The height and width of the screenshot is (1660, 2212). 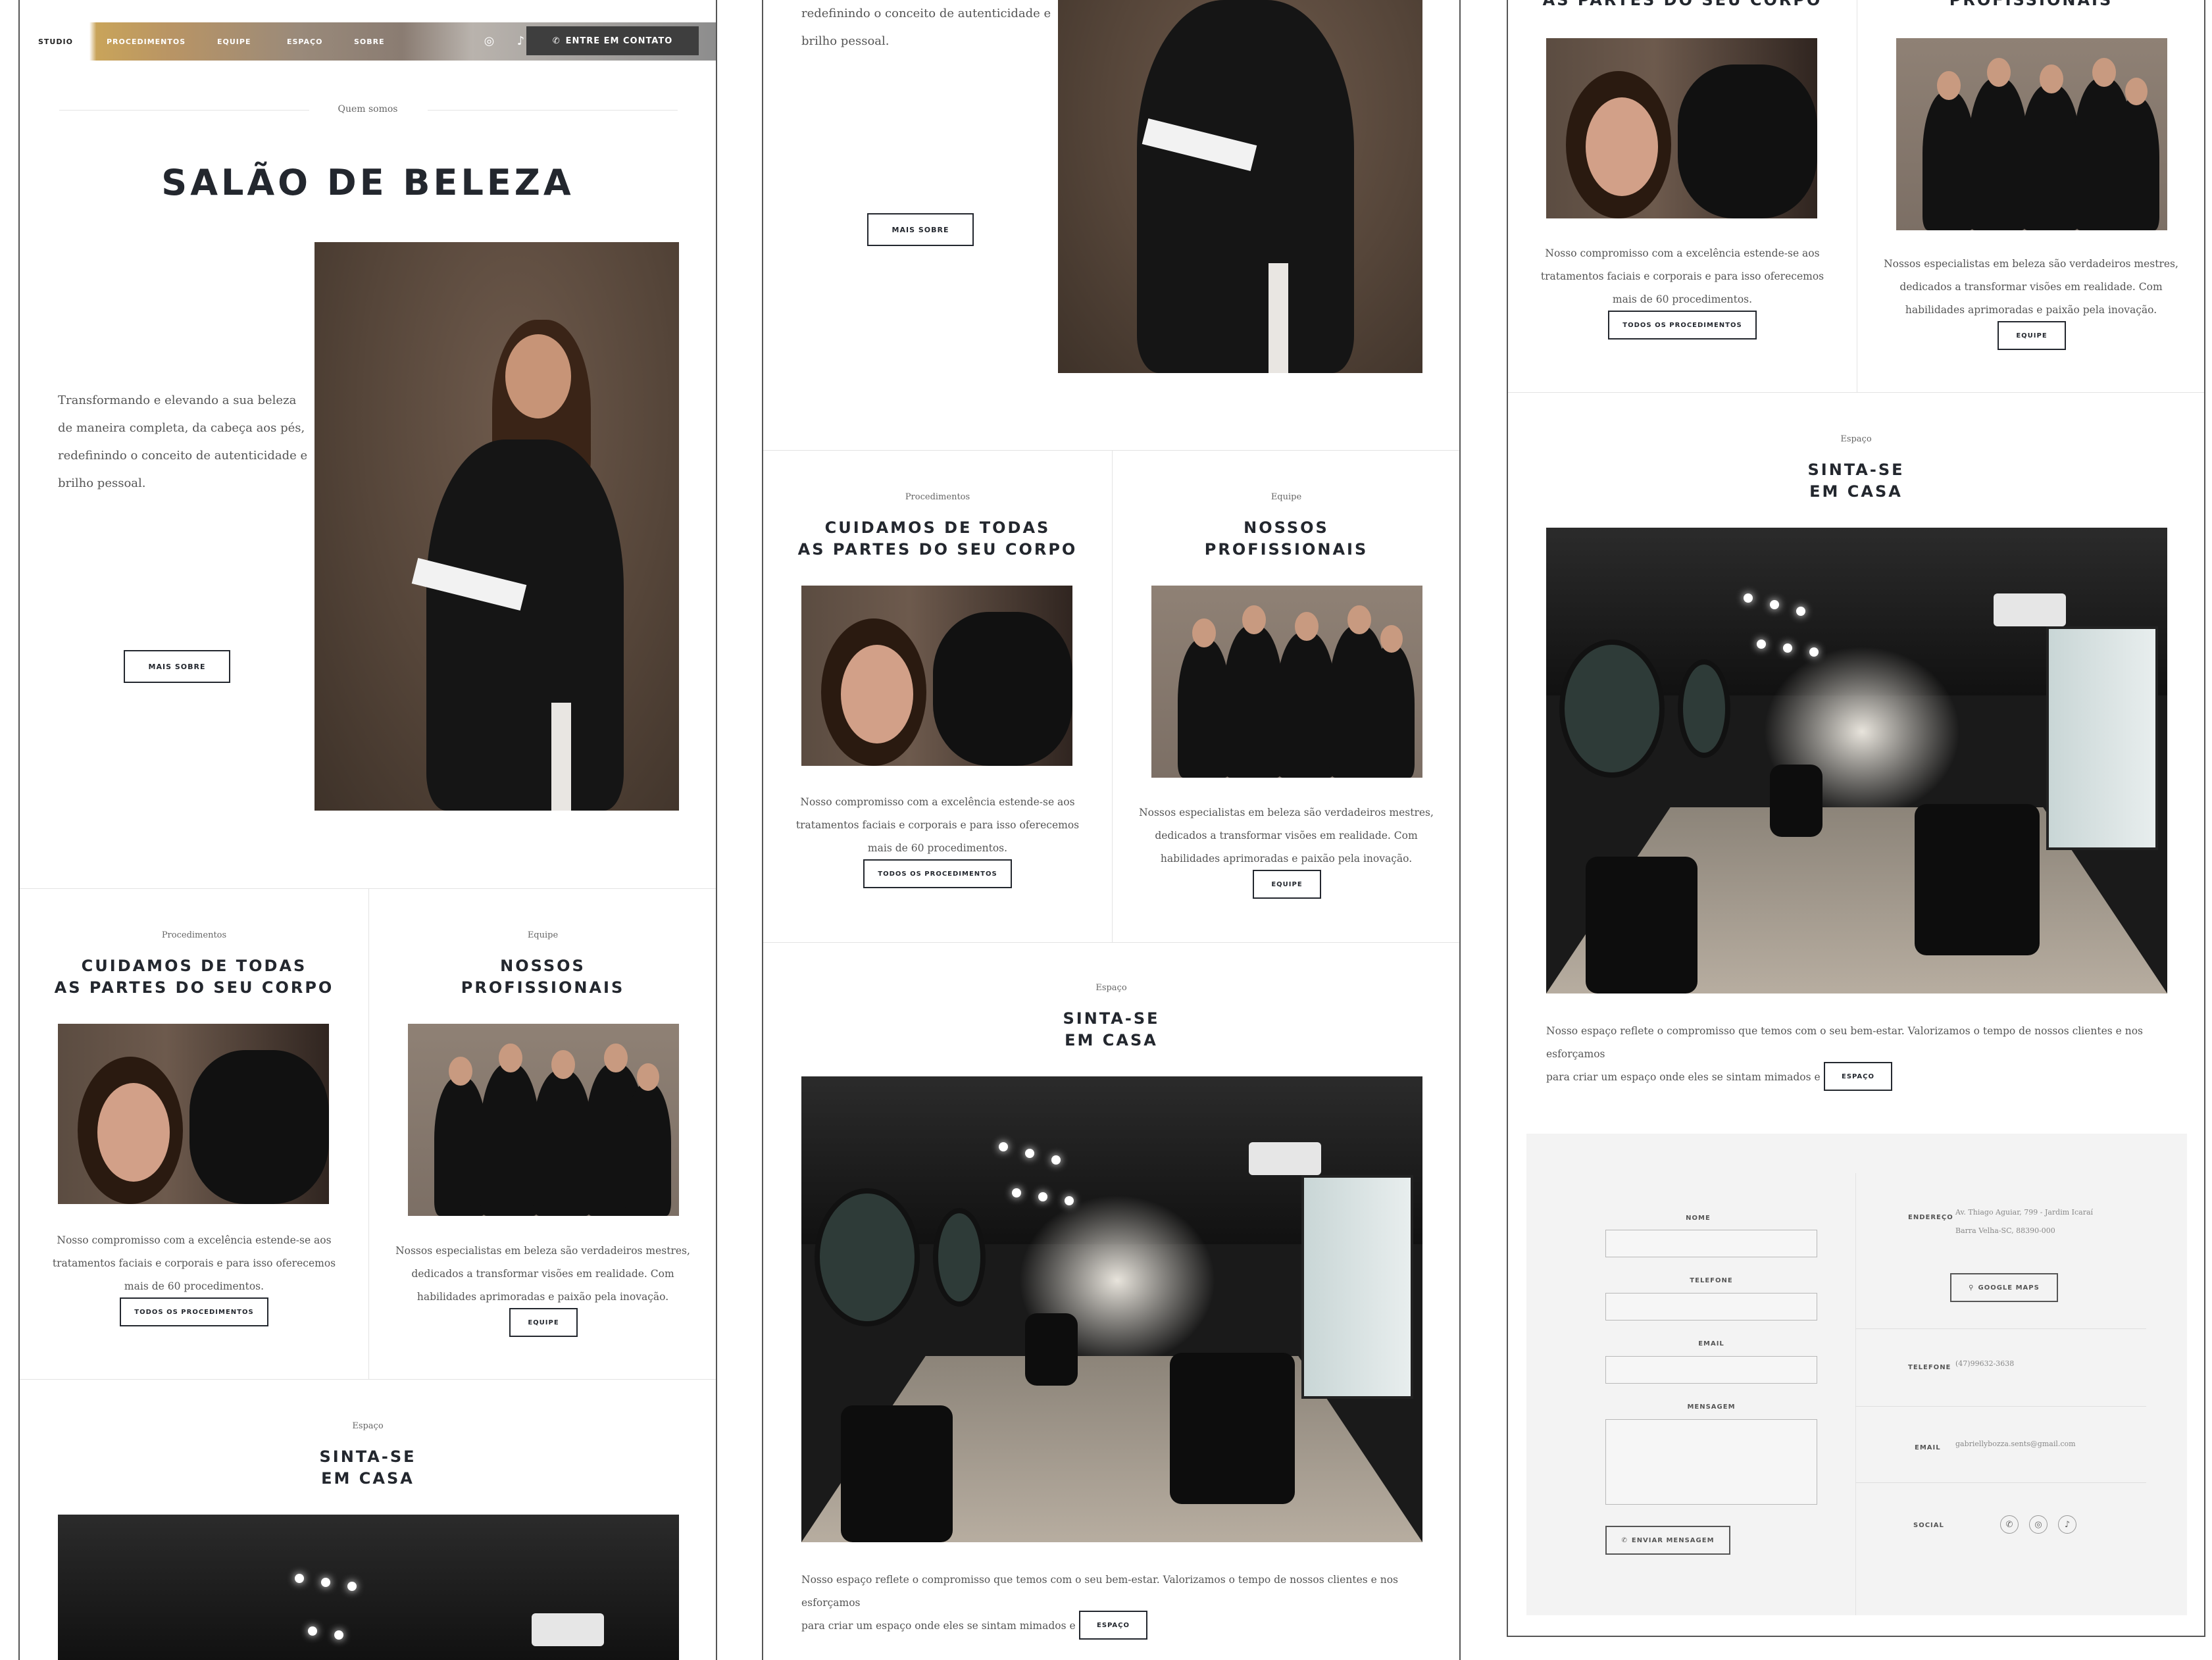 What do you see at coordinates (1673, 1540) in the screenshot?
I see `send-message-label: ENVIAR MENSAGEM` at bounding box center [1673, 1540].